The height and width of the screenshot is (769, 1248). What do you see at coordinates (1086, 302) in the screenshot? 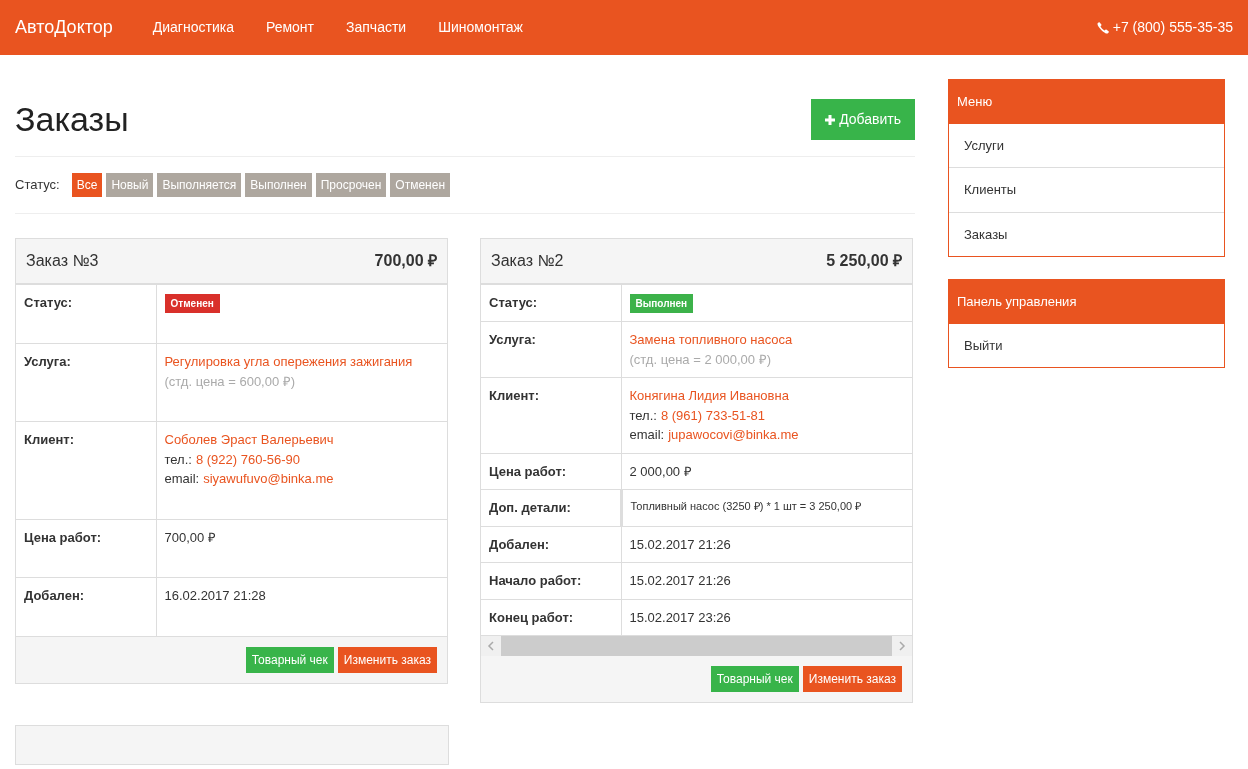
I see `panel-title: Панель управления` at bounding box center [1086, 302].